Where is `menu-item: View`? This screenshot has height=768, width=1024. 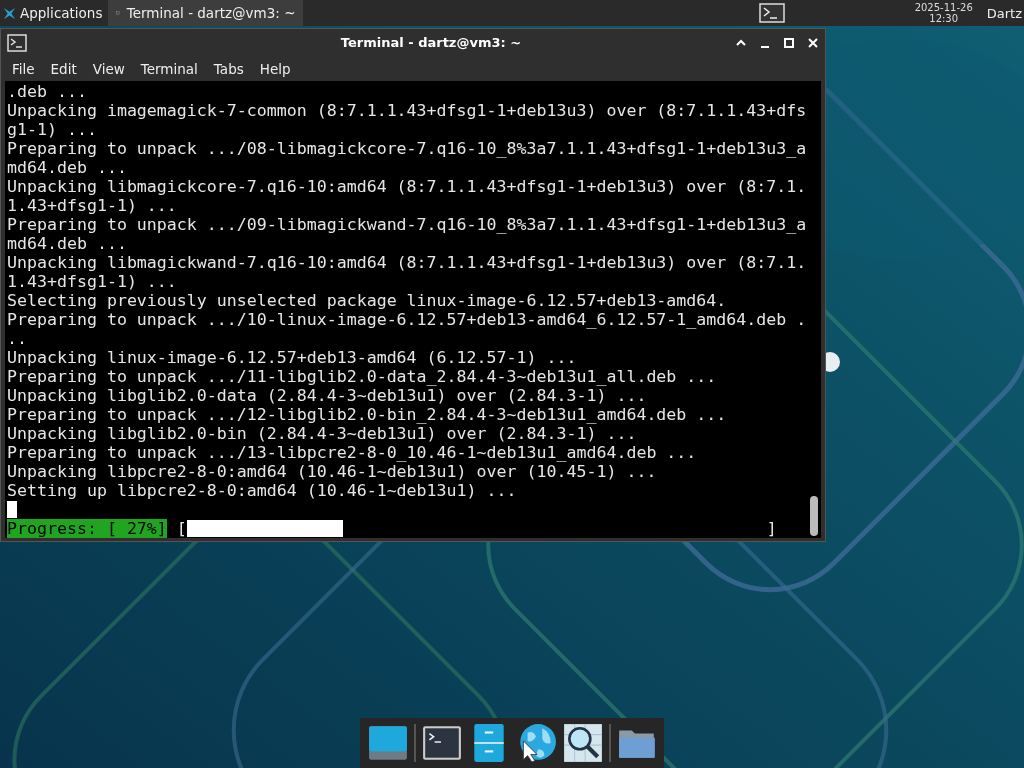
menu-item: View is located at coordinates (108, 68).